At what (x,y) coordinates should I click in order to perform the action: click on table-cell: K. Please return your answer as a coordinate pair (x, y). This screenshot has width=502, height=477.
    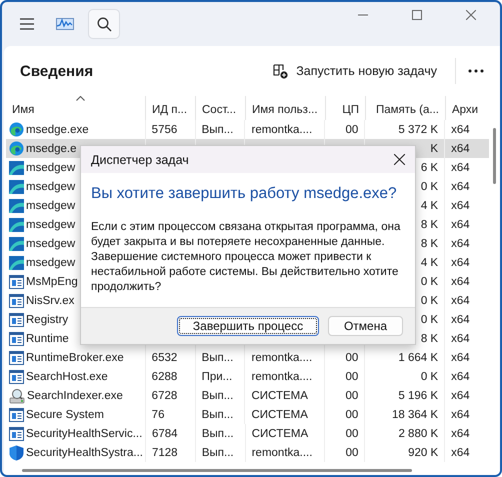
    Looking at the image, I should click on (434, 148).